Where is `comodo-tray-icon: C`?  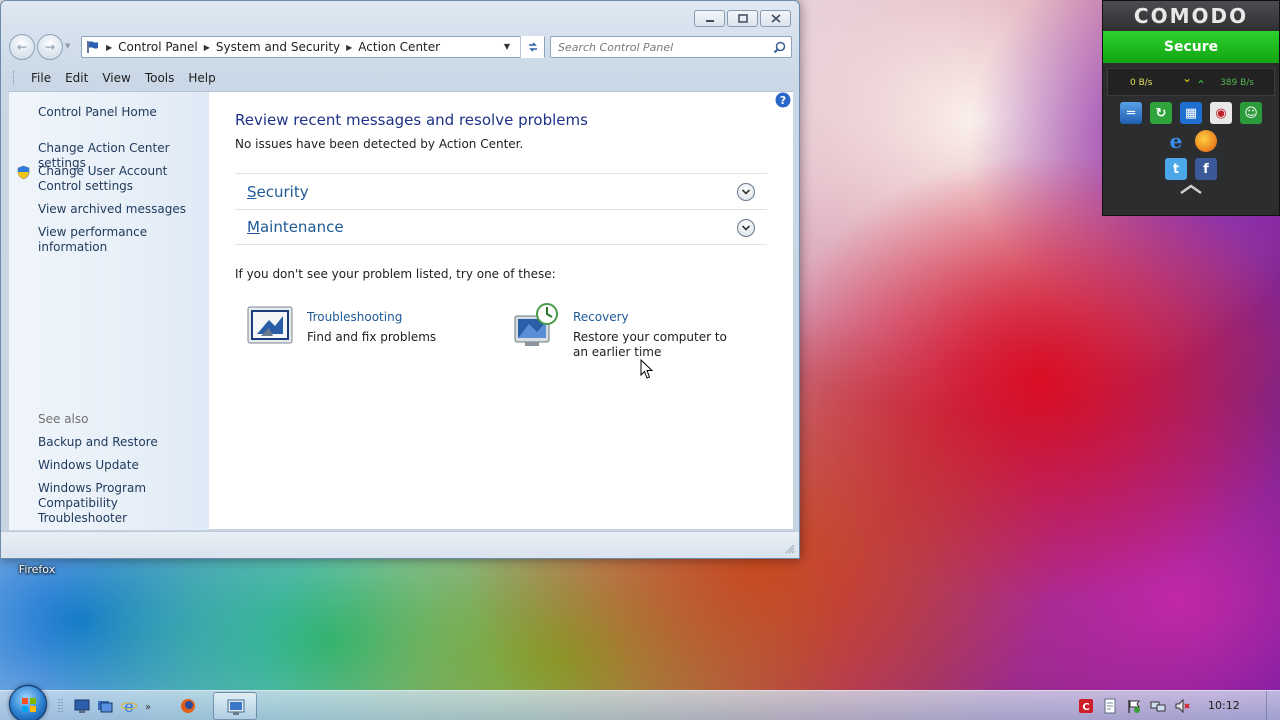 comodo-tray-icon: C is located at coordinates (1086, 706).